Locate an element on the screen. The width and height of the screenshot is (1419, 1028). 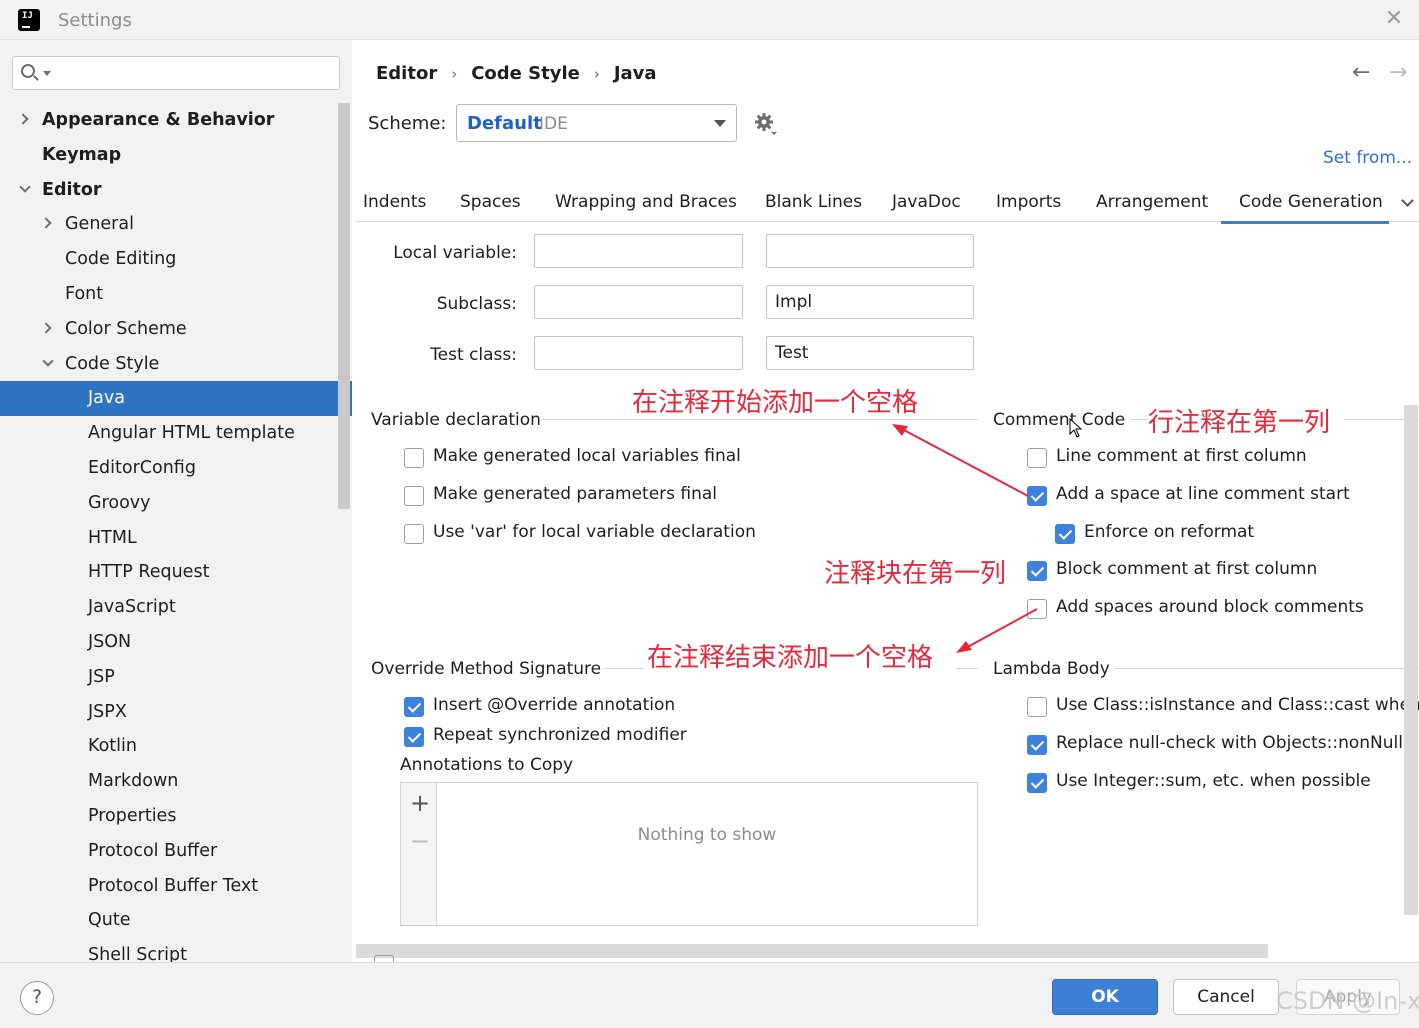
close-icon: ✕ is located at coordinates (1394, 19).